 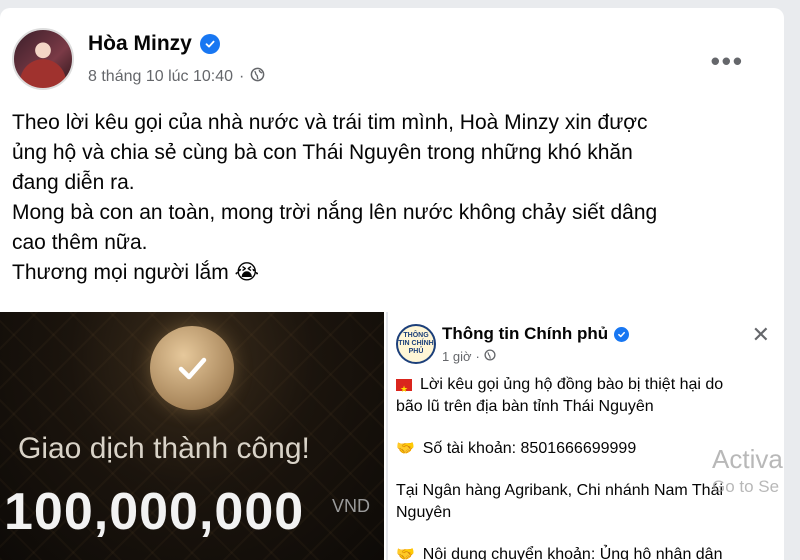 I want to click on post-timestamp: 8 tháng 10 lúc 10:40, so click(x=160, y=77).